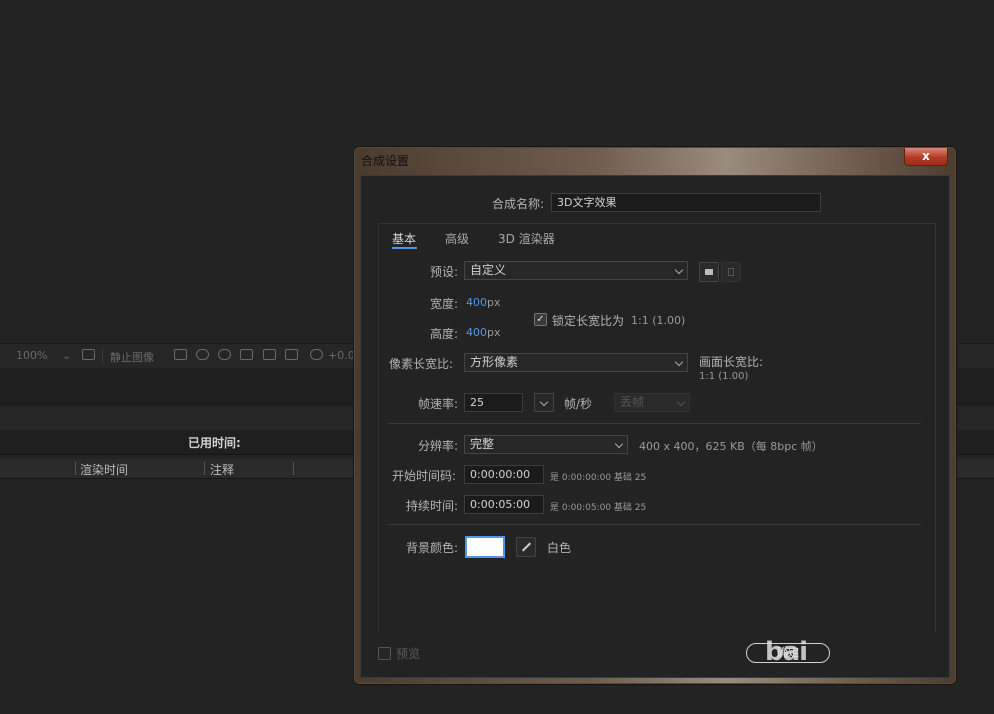 The height and width of the screenshot is (714, 994). I want to click on 3d-view-icon, so click(291, 354).